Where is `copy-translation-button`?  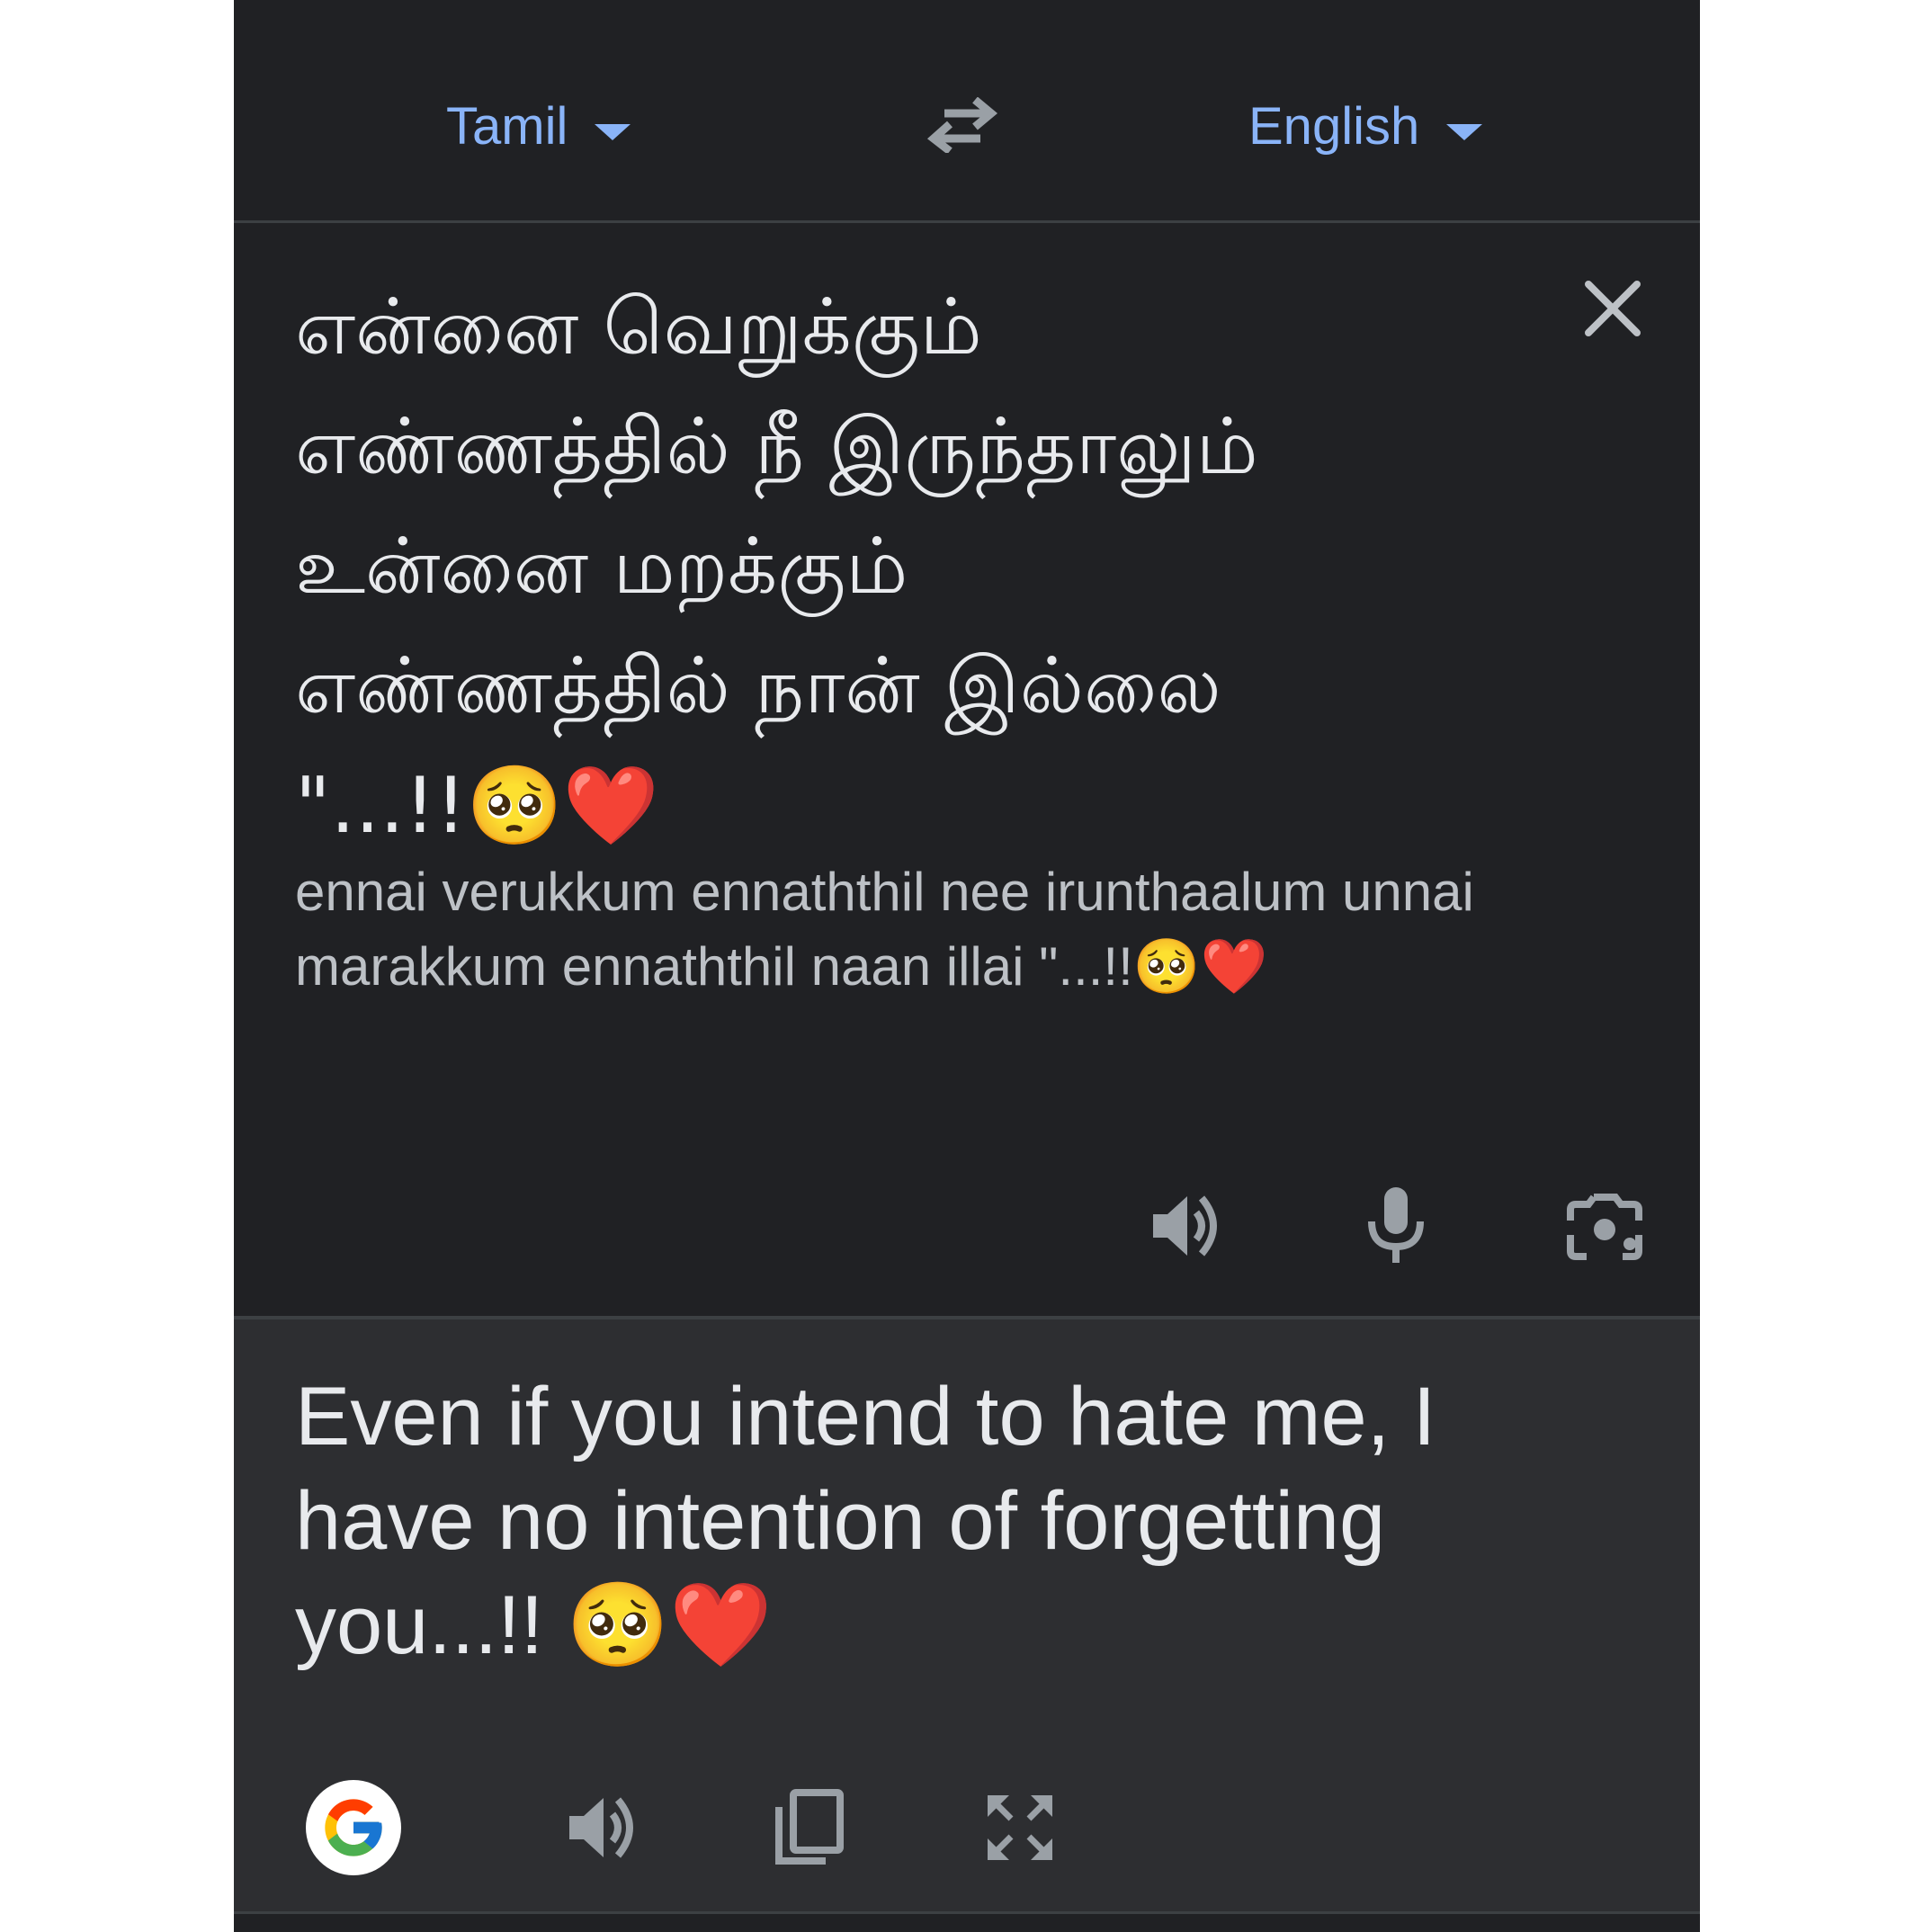 copy-translation-button is located at coordinates (809, 1828).